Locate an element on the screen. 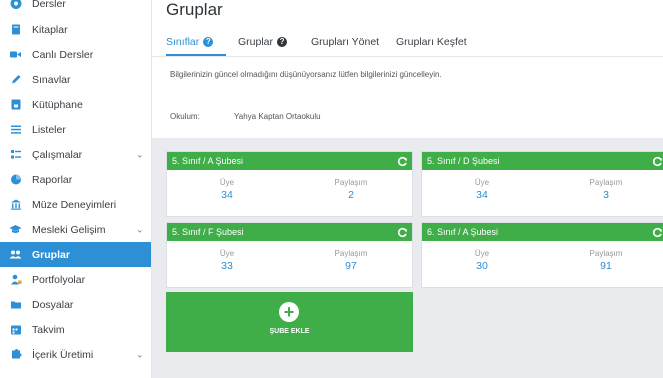 The image size is (663, 378). tab-label: Grupları Yönet is located at coordinates (345, 42).